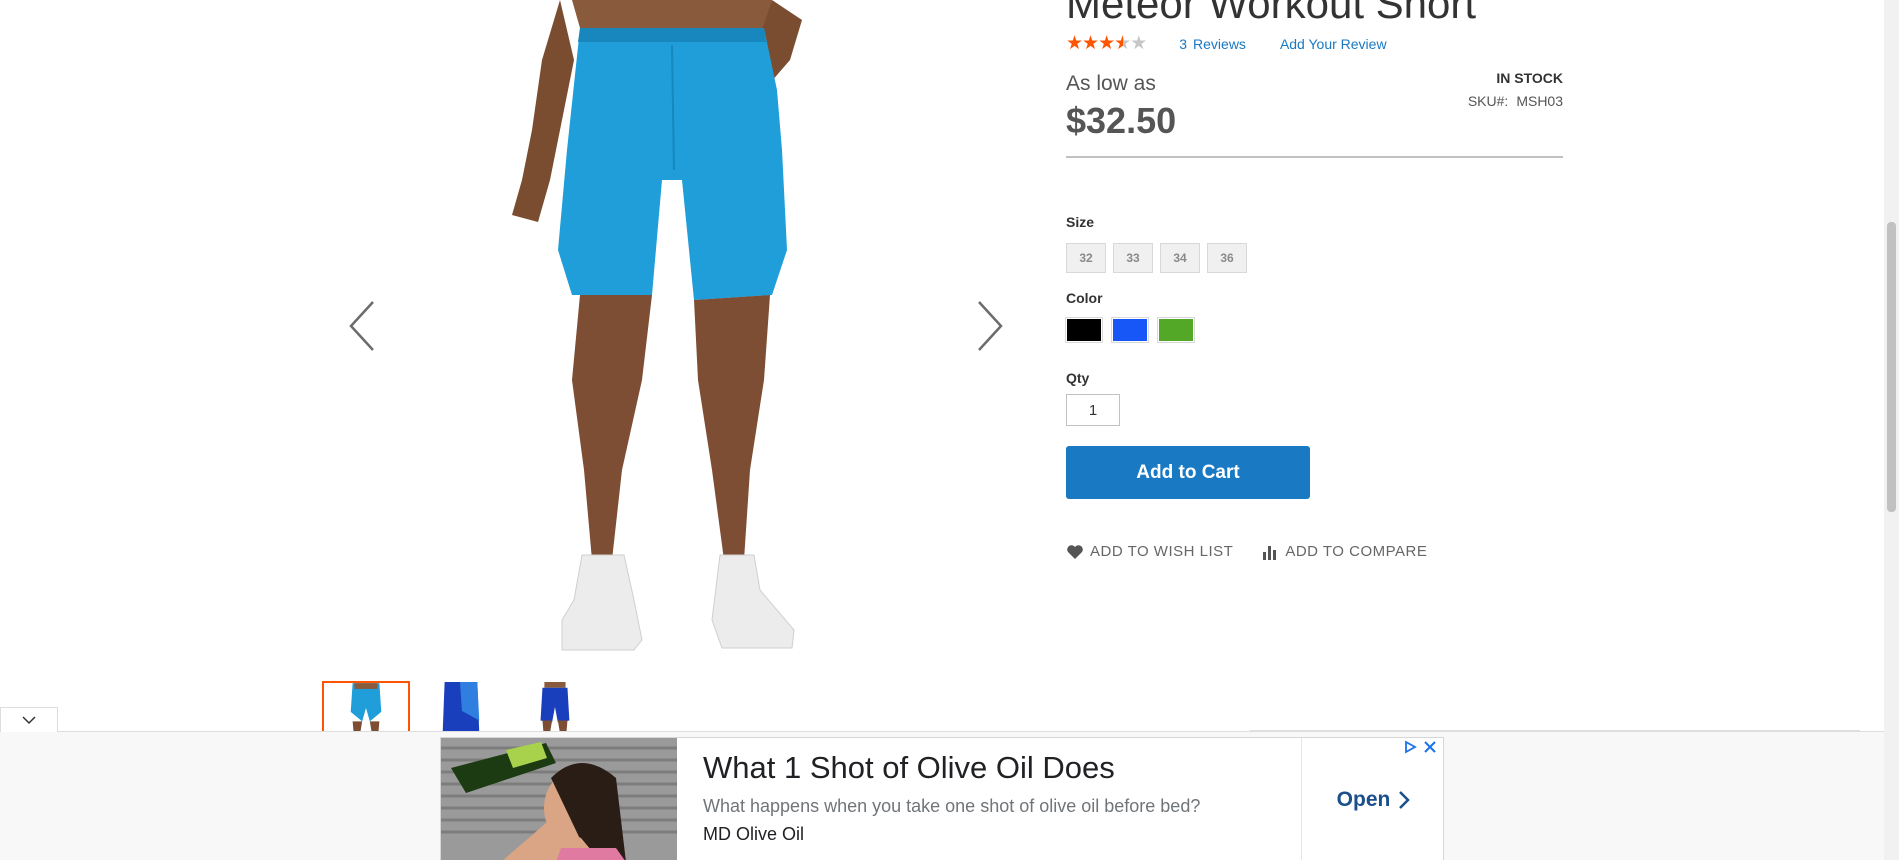 The image size is (1899, 860). What do you see at coordinates (1405, 800) in the screenshot?
I see `chevron-right-icon` at bounding box center [1405, 800].